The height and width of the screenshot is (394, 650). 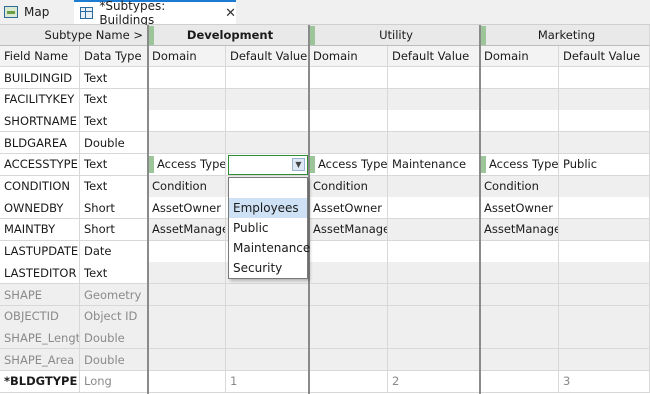 I want to click on data-type-cell: Object ID, so click(x=114, y=316).